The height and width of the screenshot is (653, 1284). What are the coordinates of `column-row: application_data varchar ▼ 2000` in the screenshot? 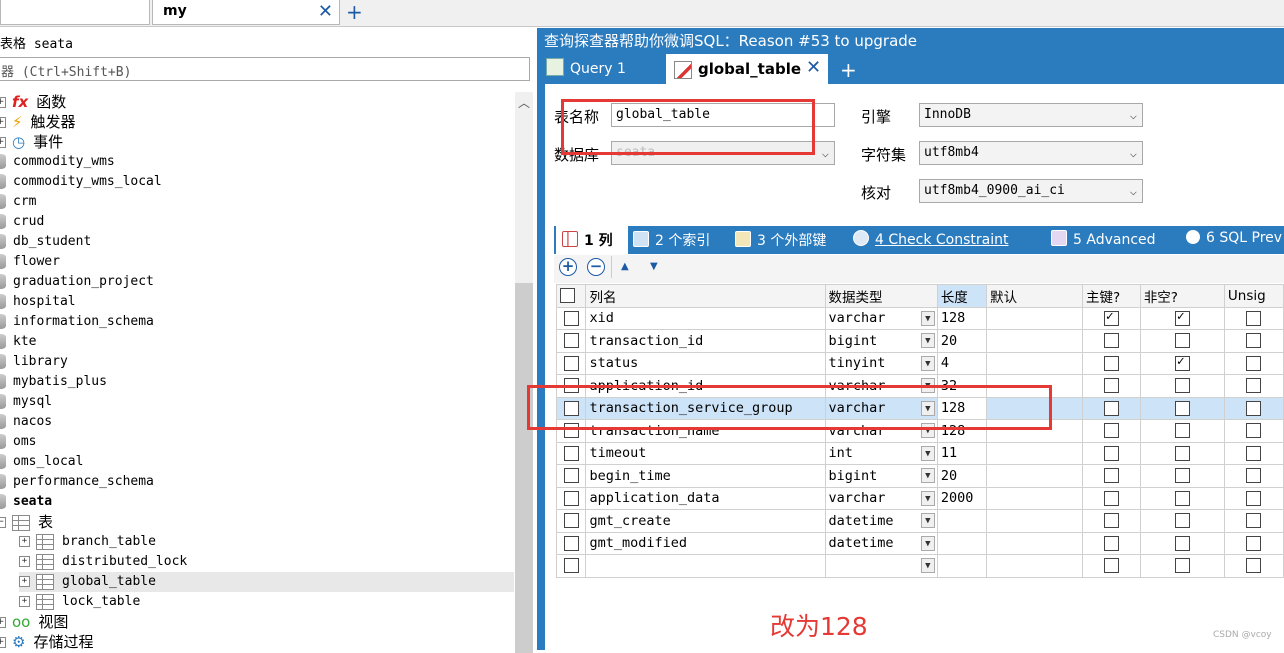 It's located at (919, 498).